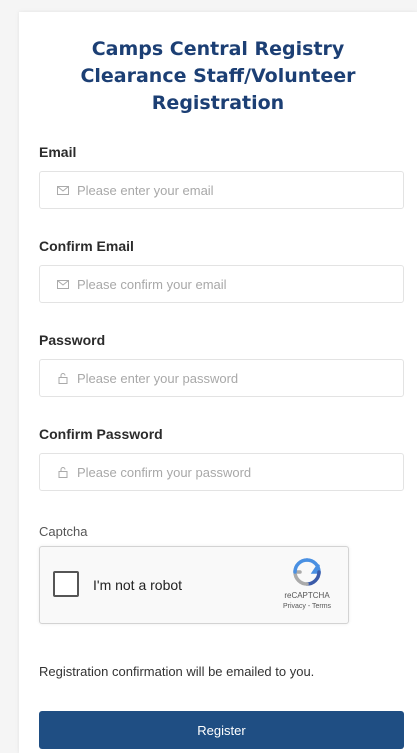  What do you see at coordinates (232, 378) in the screenshot?
I see `password-input` at bounding box center [232, 378].